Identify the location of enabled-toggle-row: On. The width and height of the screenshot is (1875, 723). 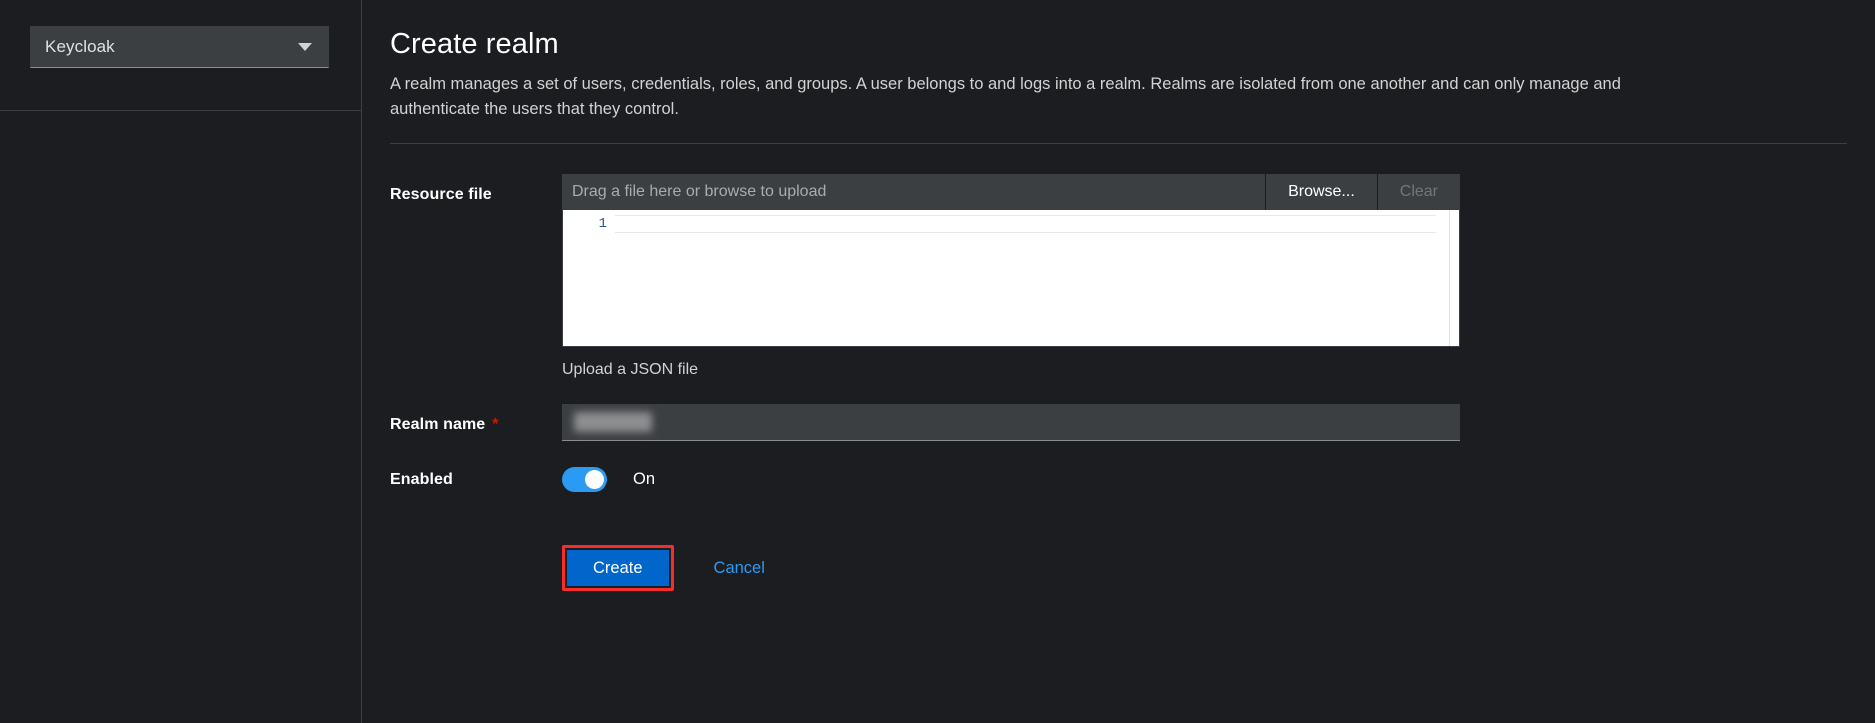
(1011, 479).